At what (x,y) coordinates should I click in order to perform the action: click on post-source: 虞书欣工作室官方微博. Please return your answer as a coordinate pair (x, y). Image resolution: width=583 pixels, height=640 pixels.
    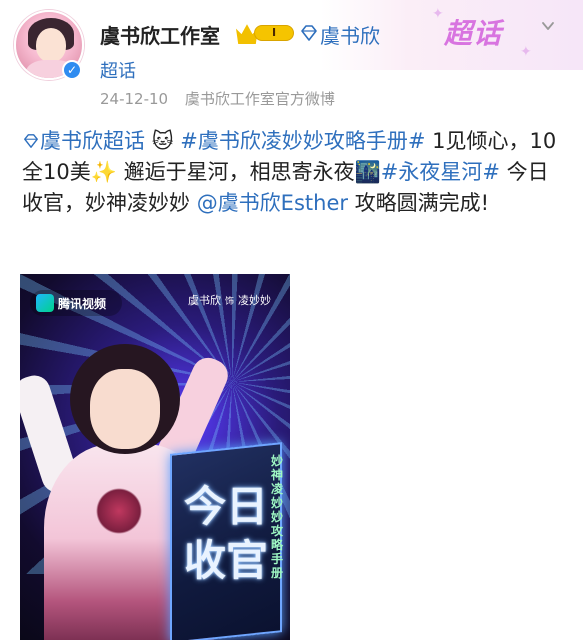
    Looking at the image, I should click on (259, 99).